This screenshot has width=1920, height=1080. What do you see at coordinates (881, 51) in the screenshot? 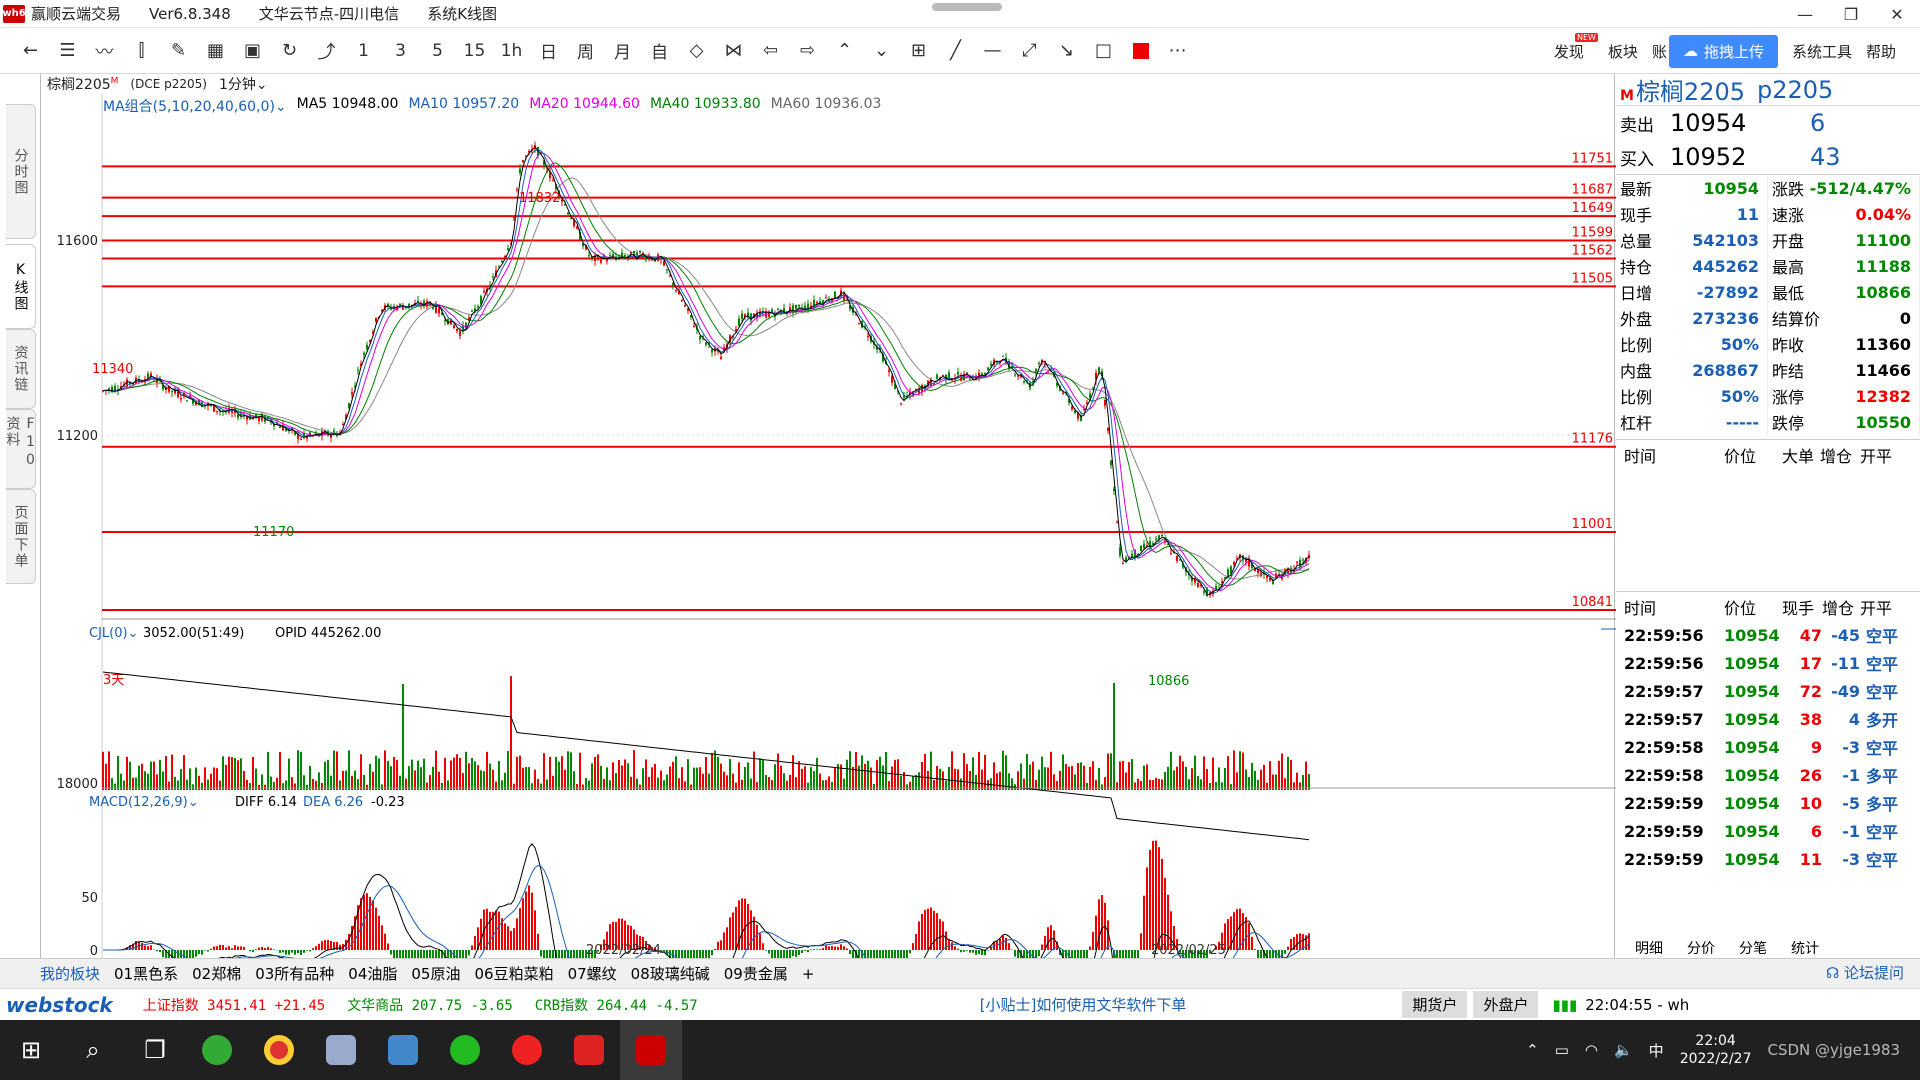
I see `down-icon: ⌄` at bounding box center [881, 51].